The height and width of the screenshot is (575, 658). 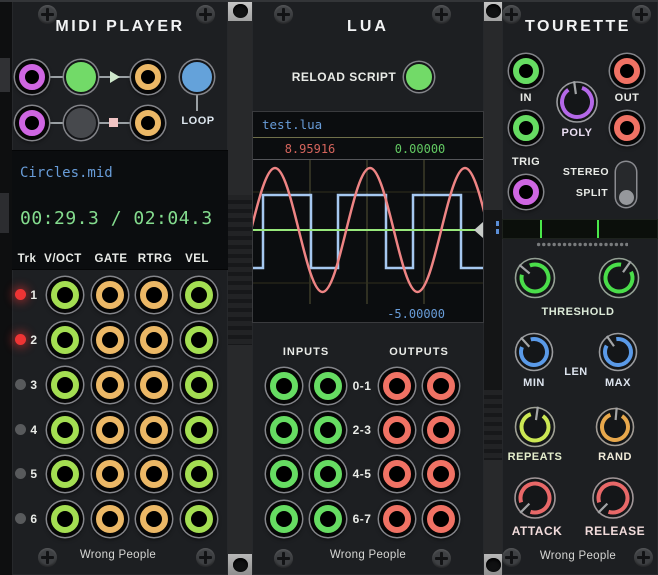 I want to click on play-button, so click(x=81, y=77).